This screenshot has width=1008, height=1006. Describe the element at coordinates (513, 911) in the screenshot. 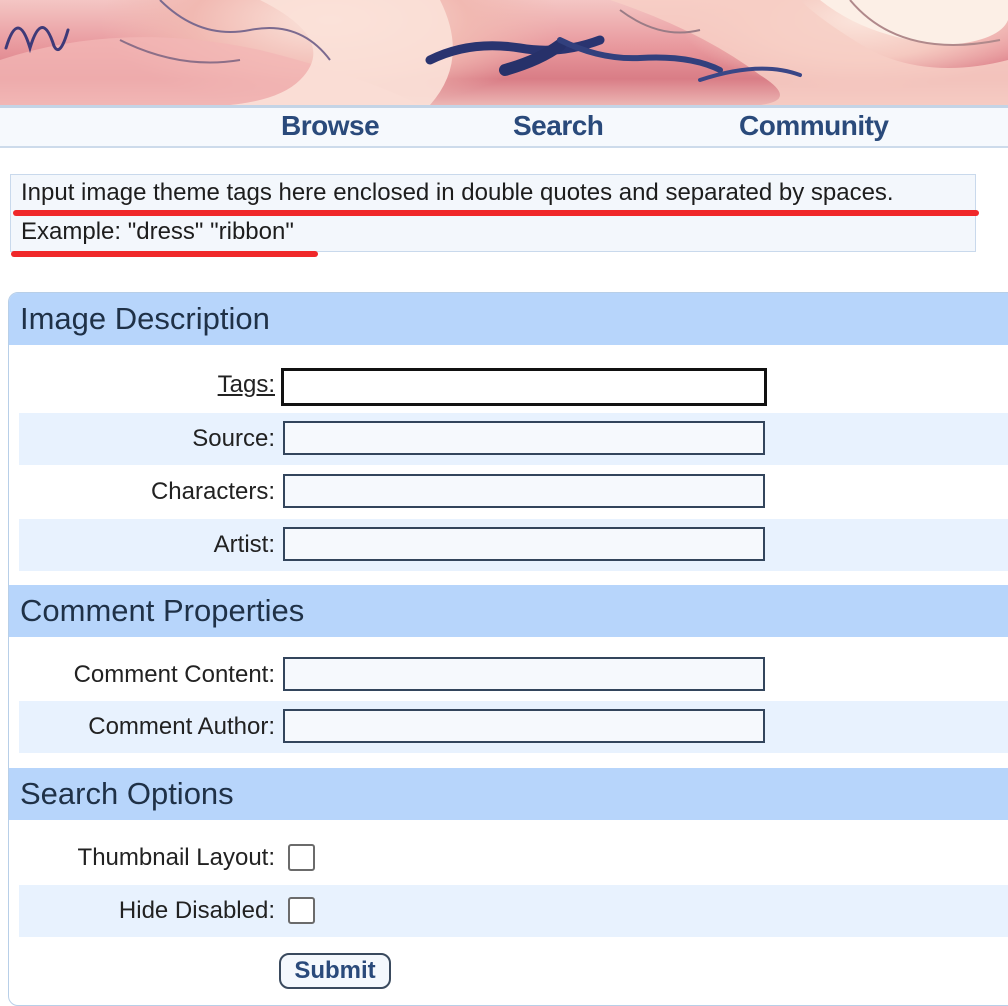

I see `form-row-hide-disabled: Hide Disabled:` at that location.